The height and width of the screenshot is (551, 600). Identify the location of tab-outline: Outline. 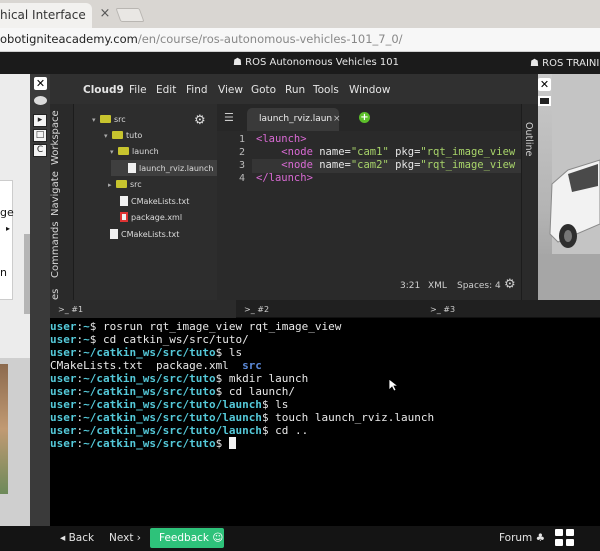
(528, 139).